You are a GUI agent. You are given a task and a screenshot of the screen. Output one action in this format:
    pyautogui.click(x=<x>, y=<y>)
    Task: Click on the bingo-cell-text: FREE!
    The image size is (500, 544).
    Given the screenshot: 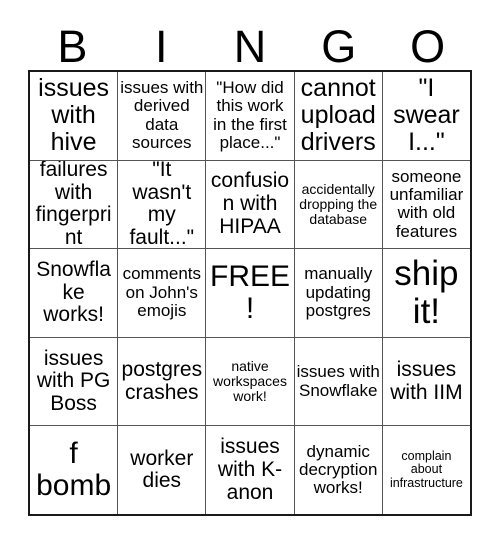 What is the action you would take?
    pyautogui.click(x=250, y=292)
    